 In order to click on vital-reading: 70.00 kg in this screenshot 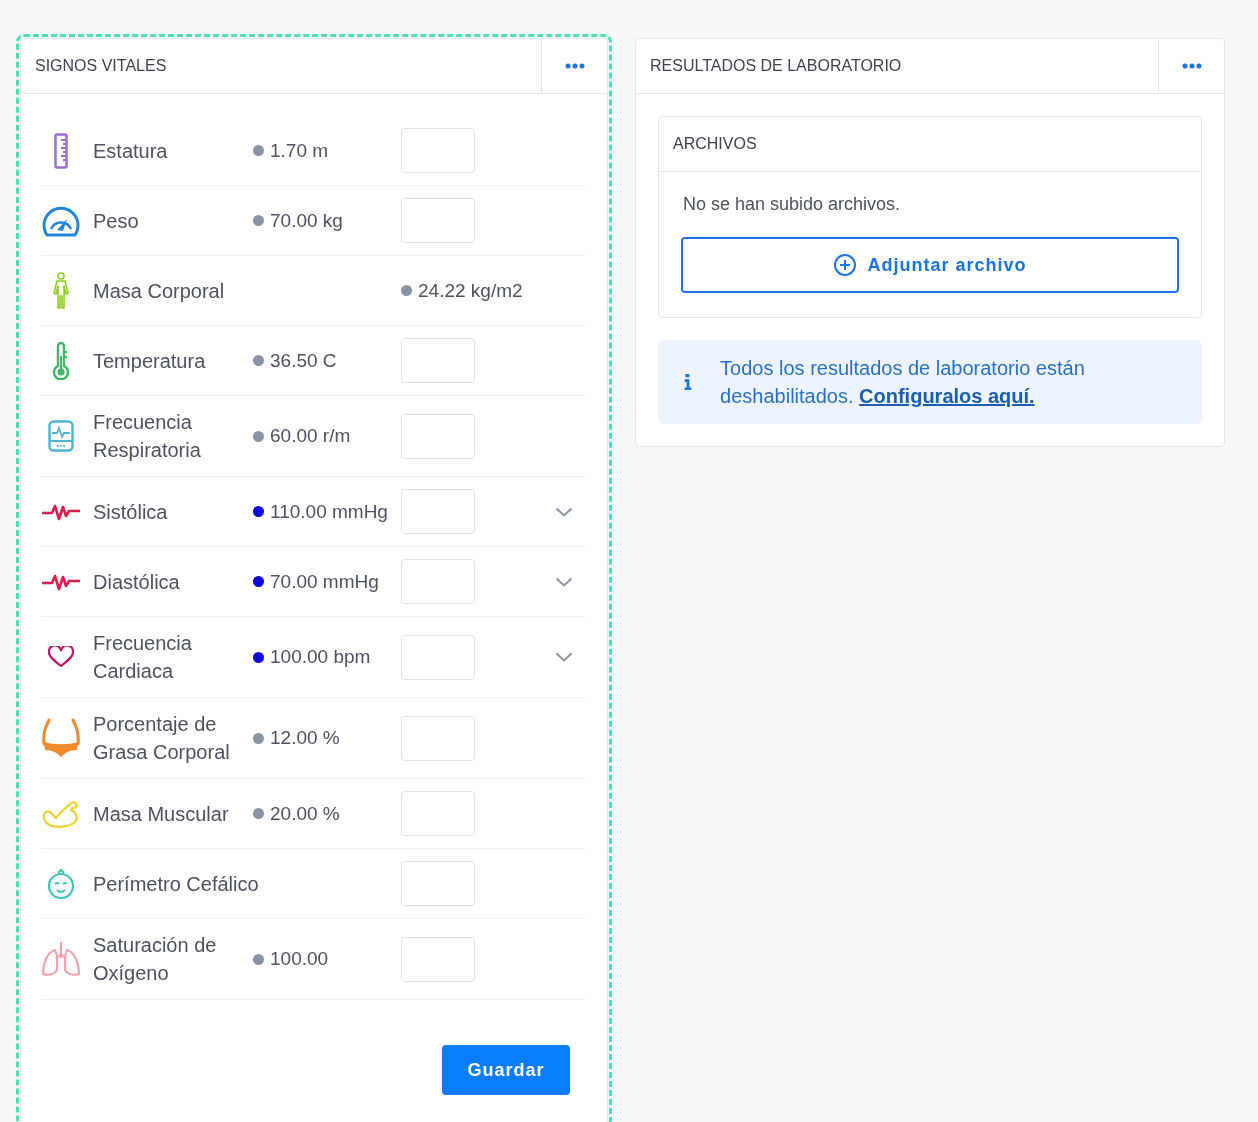, I will do `click(306, 220)`.